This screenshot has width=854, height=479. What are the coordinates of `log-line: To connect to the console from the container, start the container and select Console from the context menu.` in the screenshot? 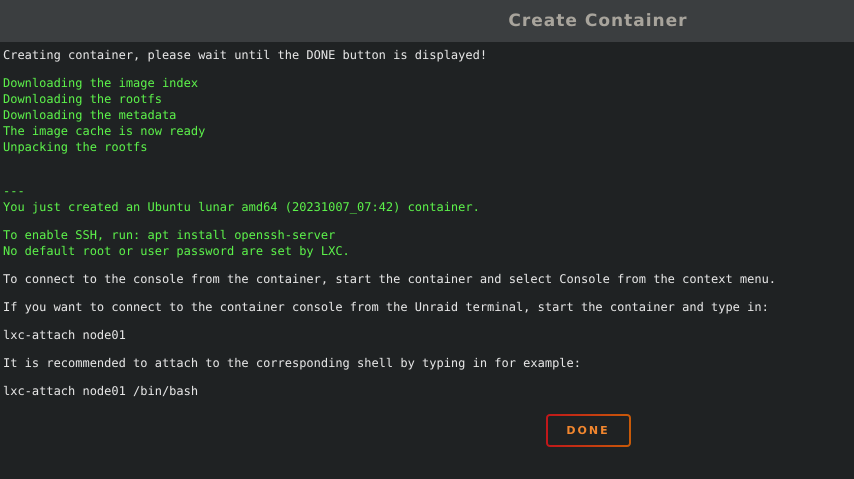 It's located at (390, 279).